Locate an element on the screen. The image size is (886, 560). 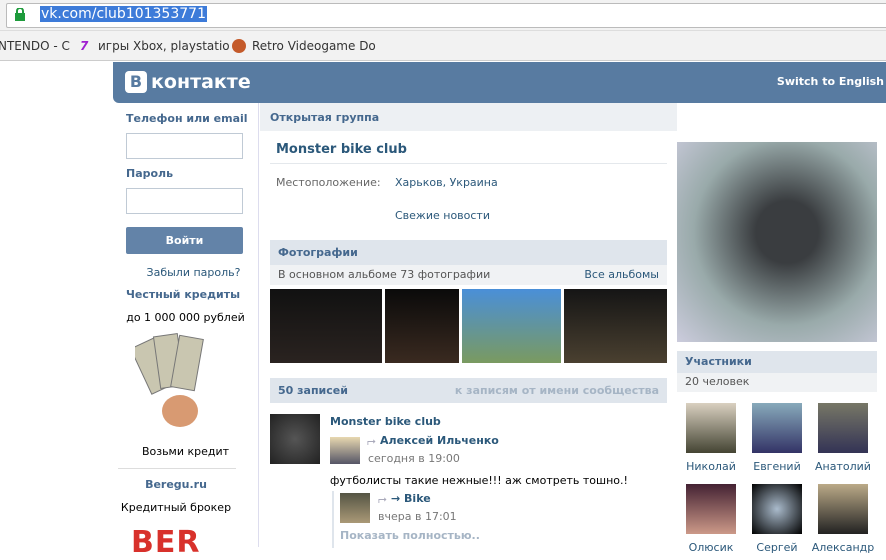
post-author: Monster bike club is located at coordinates (385, 421).